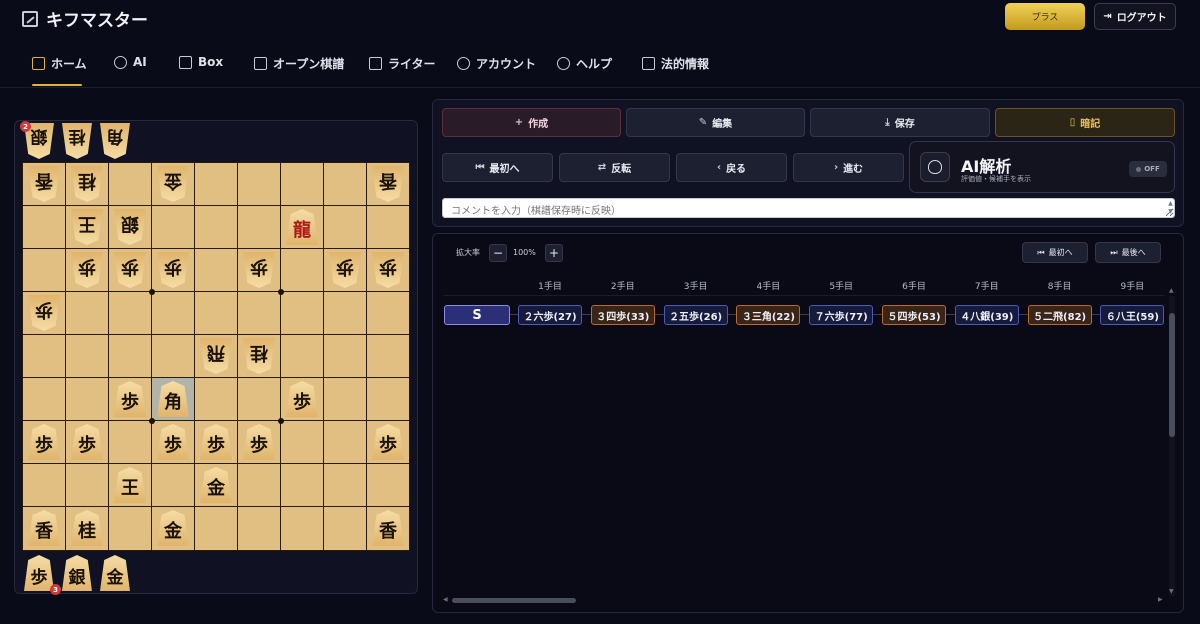 The width and height of the screenshot is (1200, 624). Describe the element at coordinates (1135, 16) in the screenshot. I see `logout-button: ⇥ ログアウト` at that location.